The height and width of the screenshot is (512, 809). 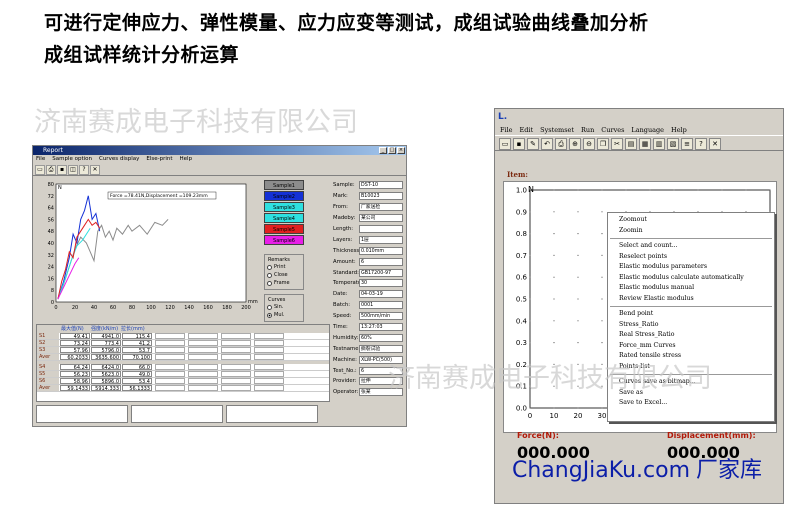 I want to click on sample-button: Sample4, so click(x=284, y=218).